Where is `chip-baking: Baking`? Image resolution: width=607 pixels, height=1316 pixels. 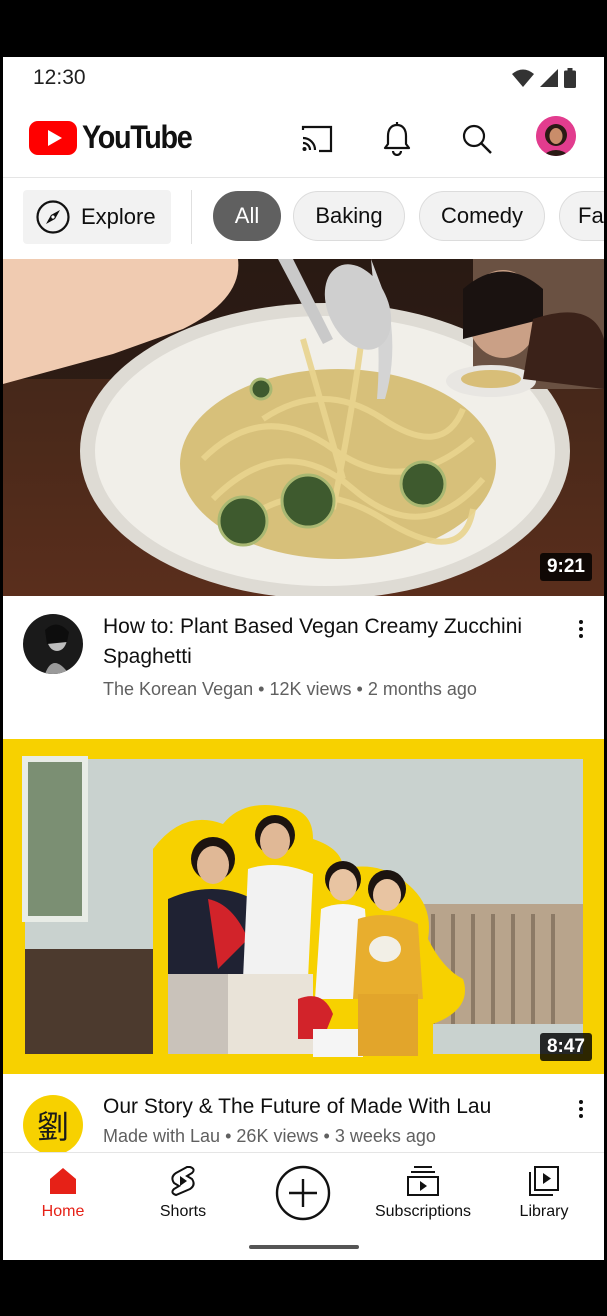
chip-baking: Baking is located at coordinates (349, 216).